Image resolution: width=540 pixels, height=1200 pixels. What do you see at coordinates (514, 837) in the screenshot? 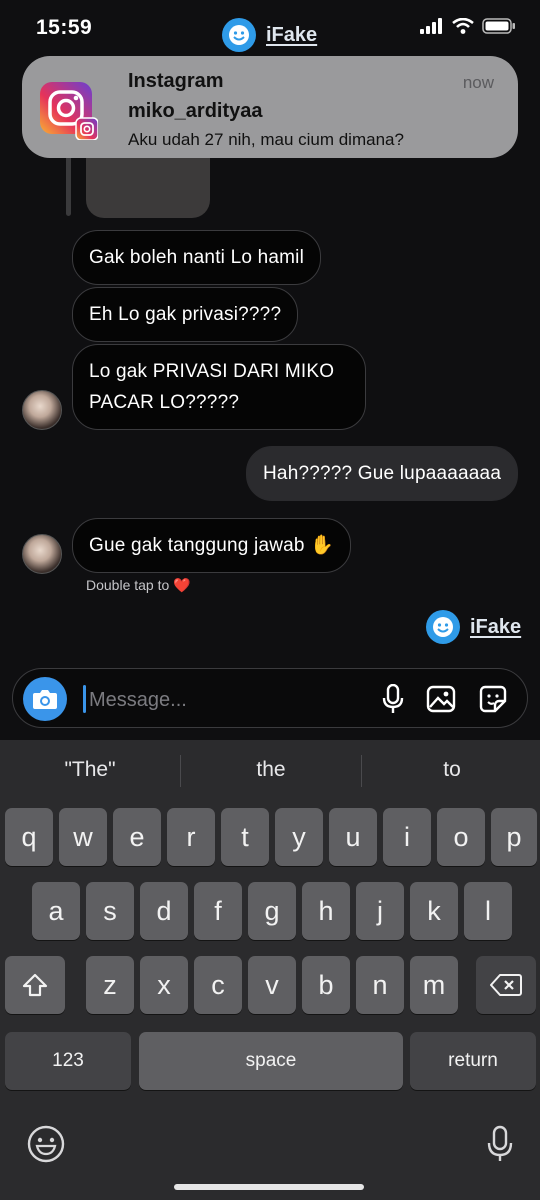
I see `key-p: p` at bounding box center [514, 837].